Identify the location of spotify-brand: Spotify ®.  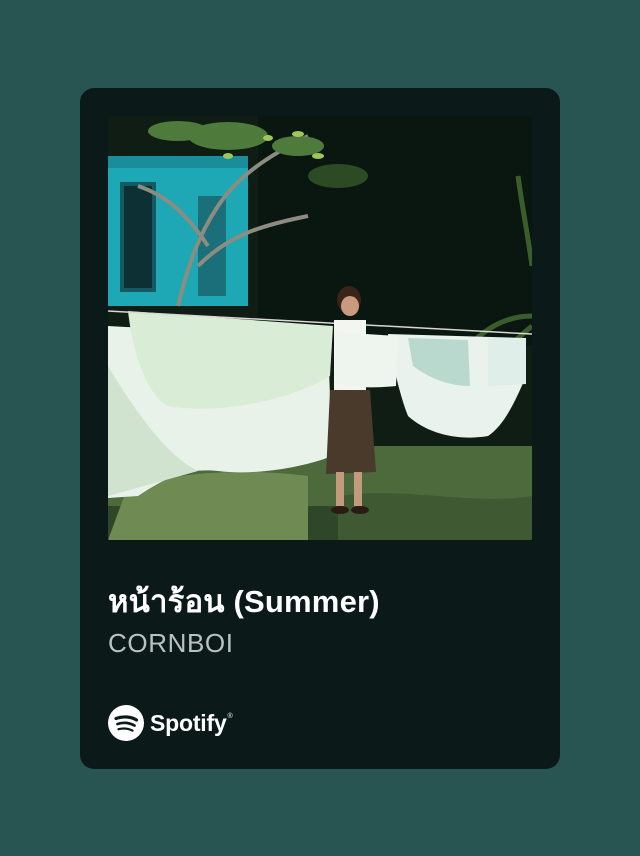
(170, 723).